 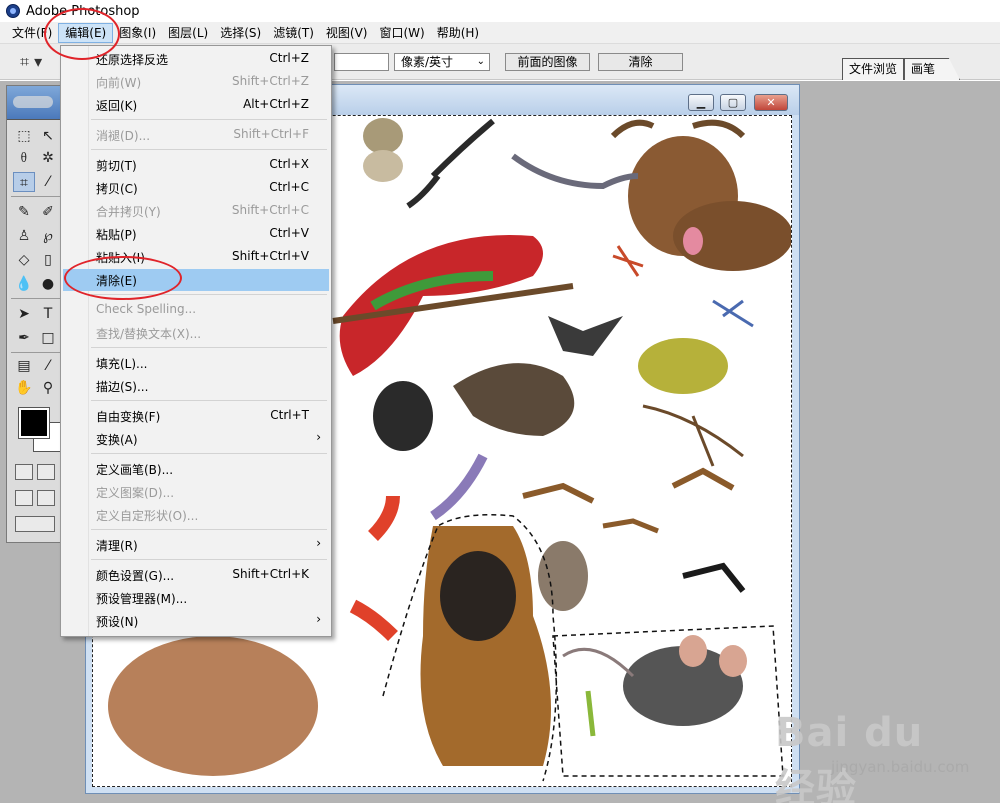 What do you see at coordinates (293, 33) in the screenshot?
I see `menu-filter: 滤镜(T)` at bounding box center [293, 33].